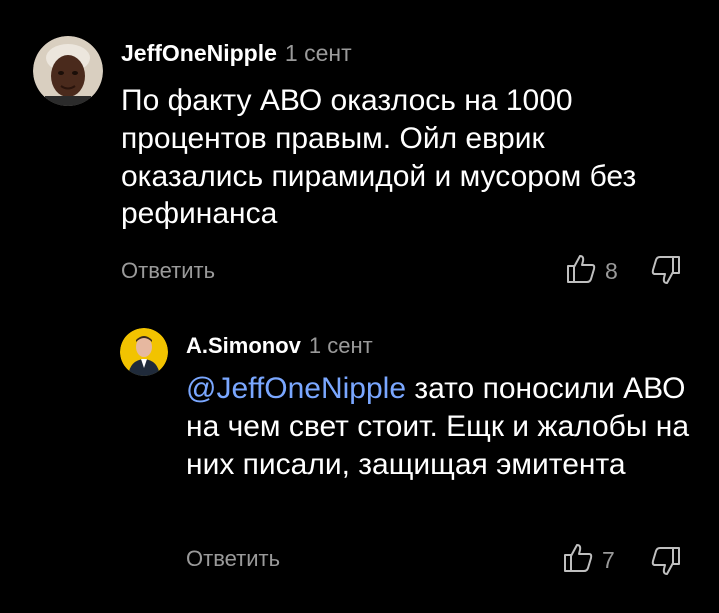 This screenshot has height=613, width=719. What do you see at coordinates (608, 560) in the screenshot?
I see `like-count: 7` at bounding box center [608, 560].